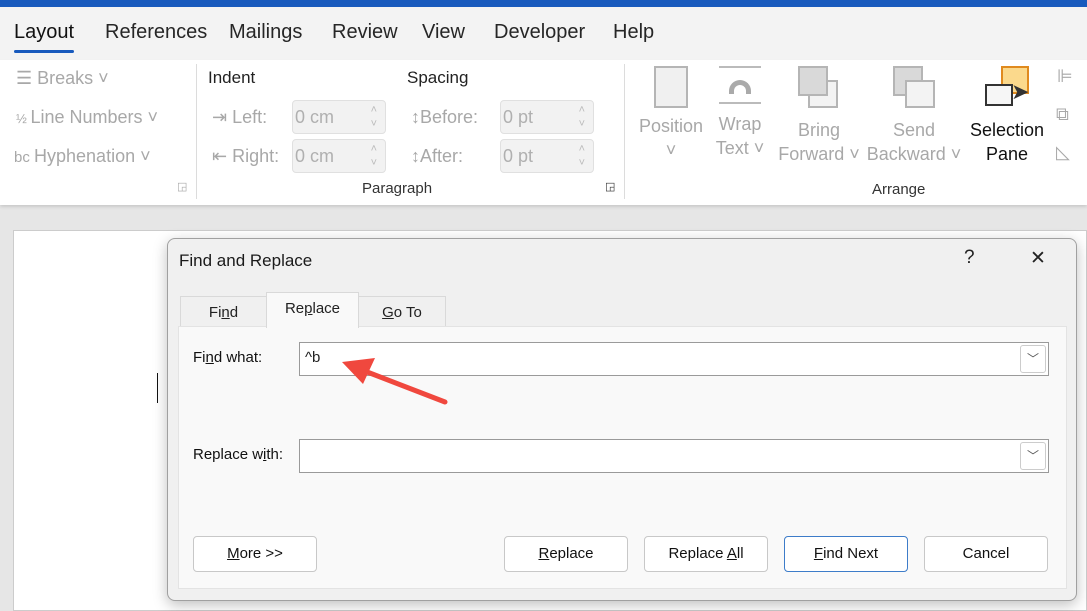 The width and height of the screenshot is (1087, 611). I want to click on tab-replace: Replace, so click(312, 310).